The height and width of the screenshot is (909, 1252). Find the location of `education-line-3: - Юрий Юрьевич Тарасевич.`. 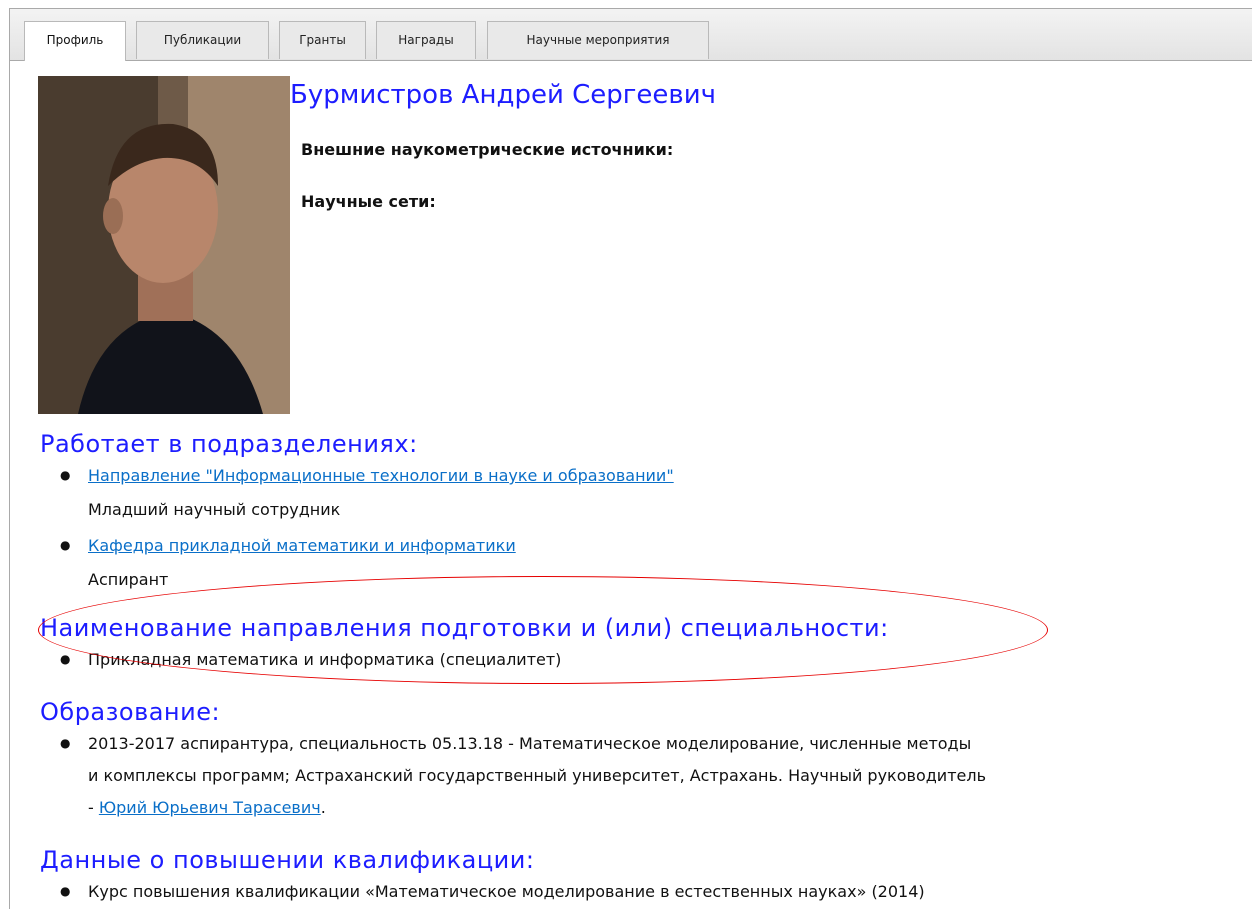

education-line-3: - Юрий Юрьевич Тарасевич. is located at coordinates (207, 807).